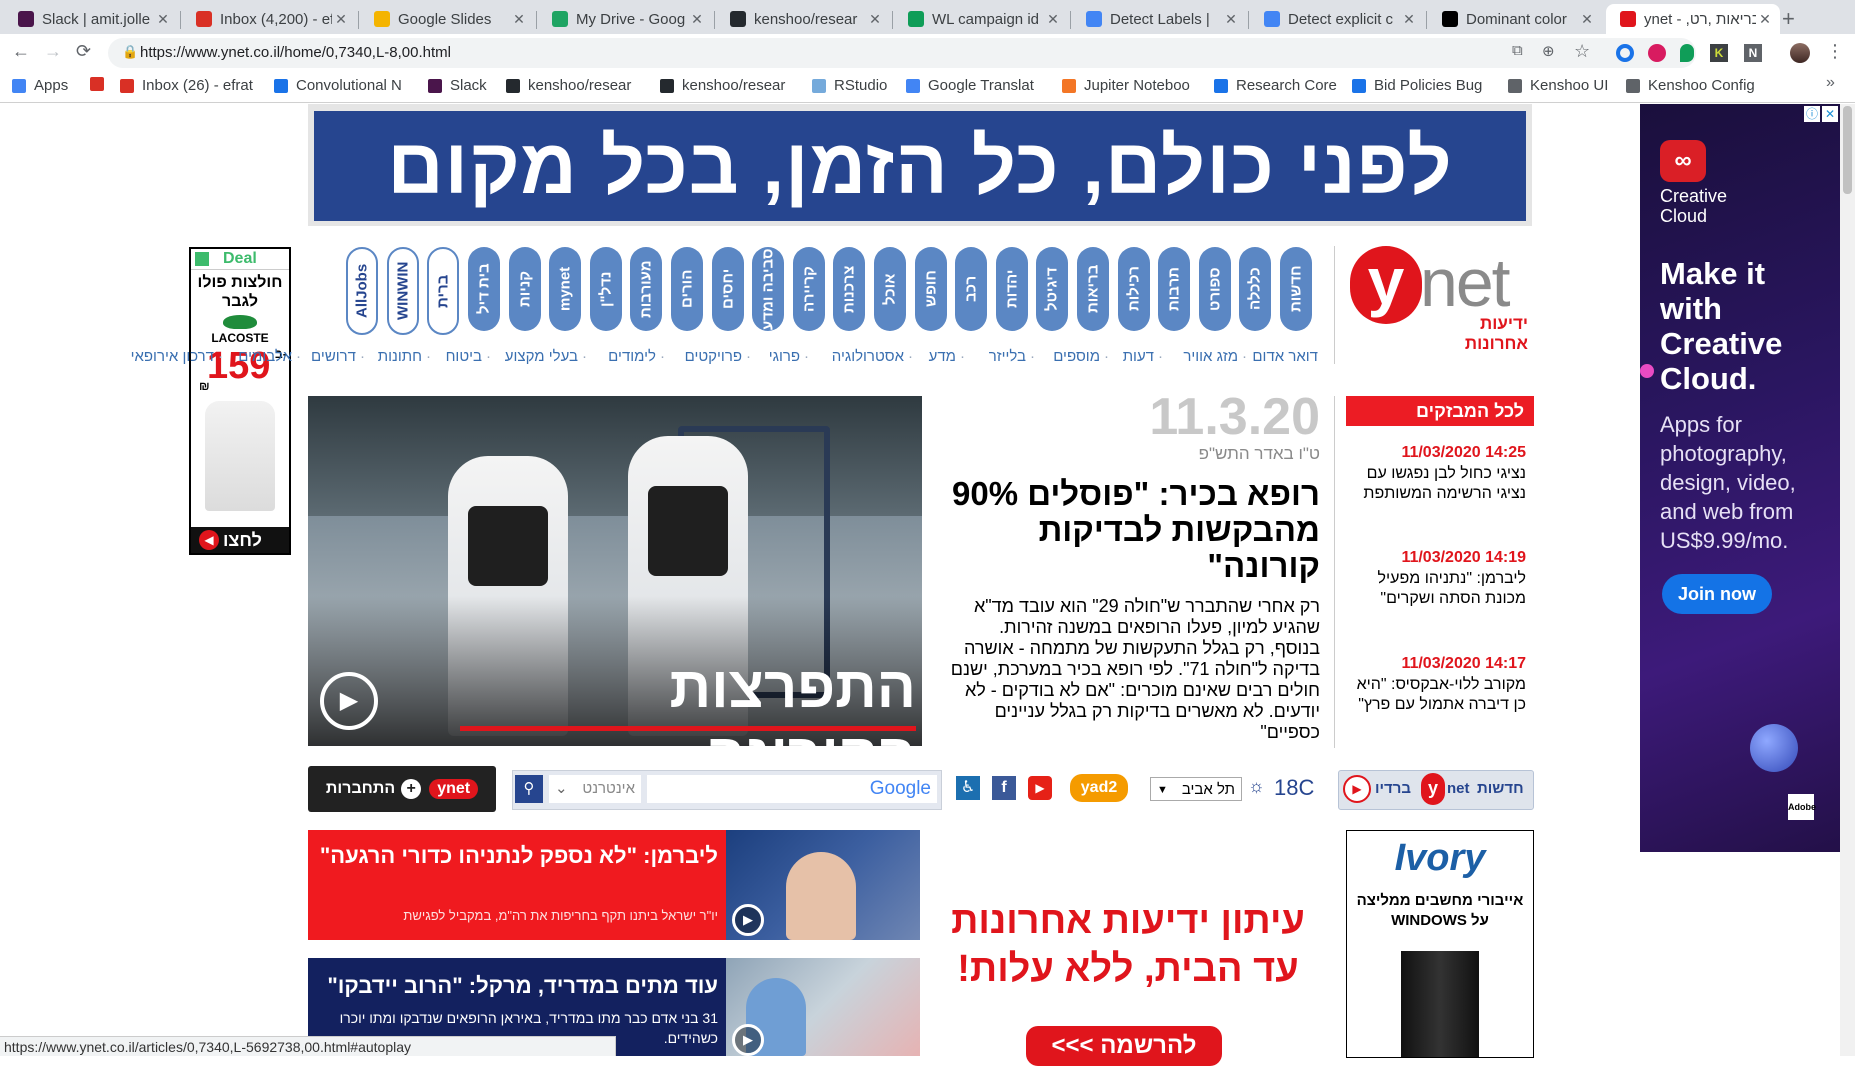 The height and width of the screenshot is (1066, 1855). What do you see at coordinates (1439, 299) in the screenshot?
I see `ynet-logo: y net ידיעות אחרונות` at bounding box center [1439, 299].